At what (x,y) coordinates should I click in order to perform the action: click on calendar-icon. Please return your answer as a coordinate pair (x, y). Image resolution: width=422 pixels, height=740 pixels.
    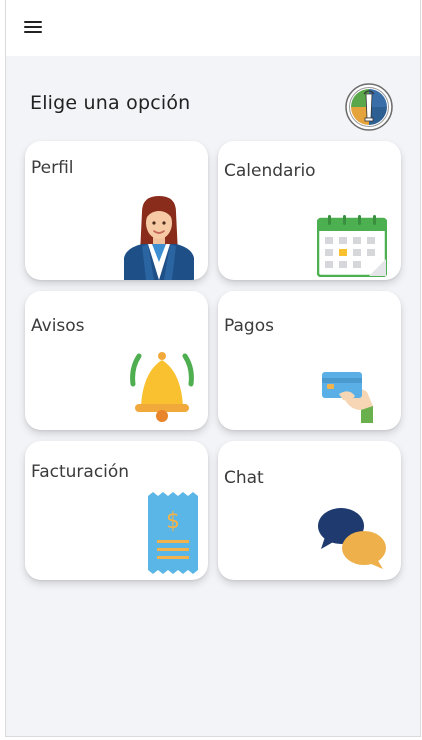
    Looking at the image, I should click on (352, 246).